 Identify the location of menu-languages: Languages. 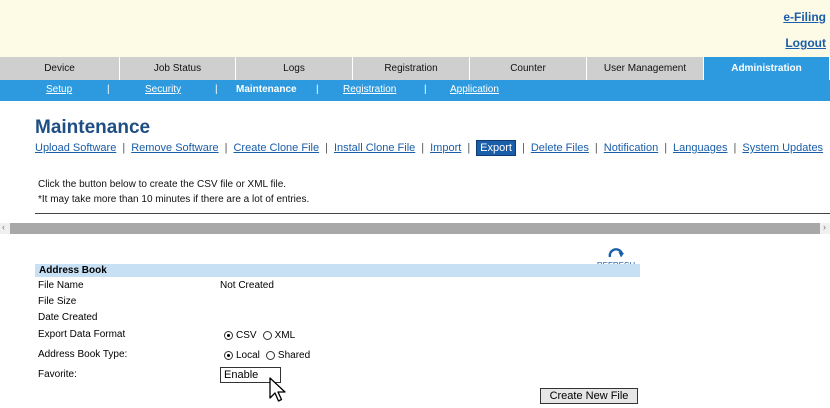
(700, 148).